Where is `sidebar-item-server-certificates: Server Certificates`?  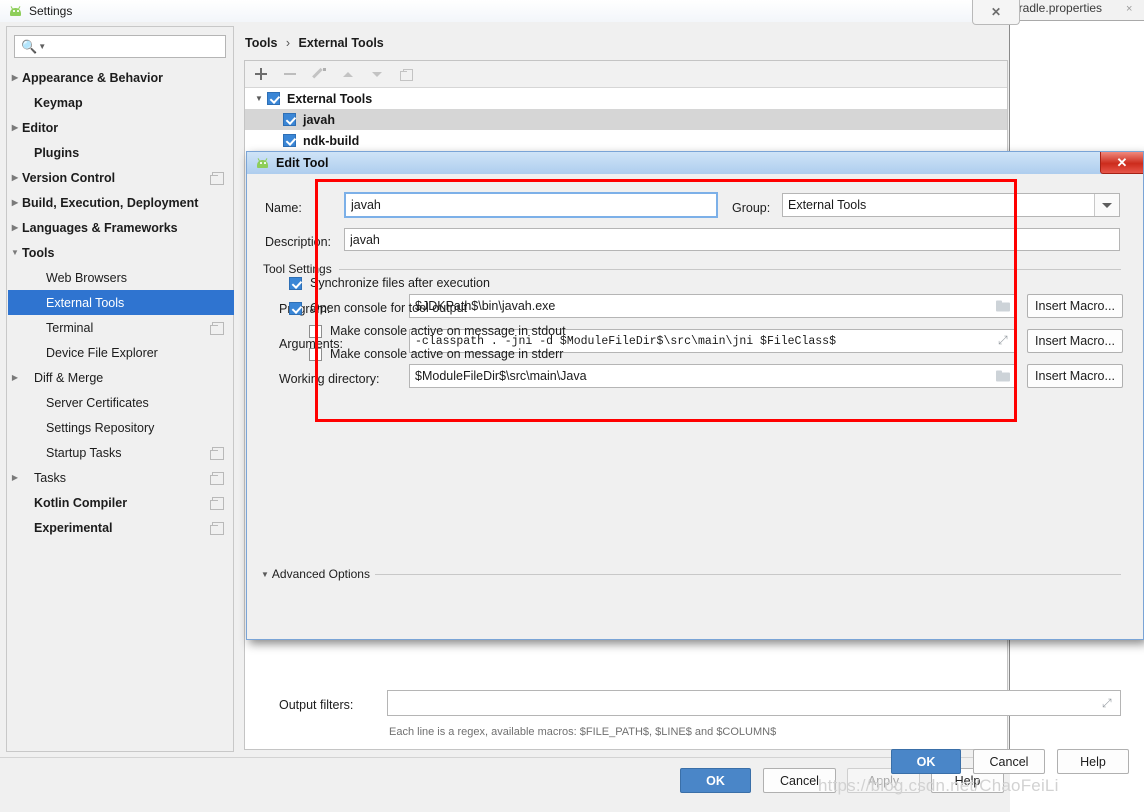 sidebar-item-server-certificates: Server Certificates is located at coordinates (121, 402).